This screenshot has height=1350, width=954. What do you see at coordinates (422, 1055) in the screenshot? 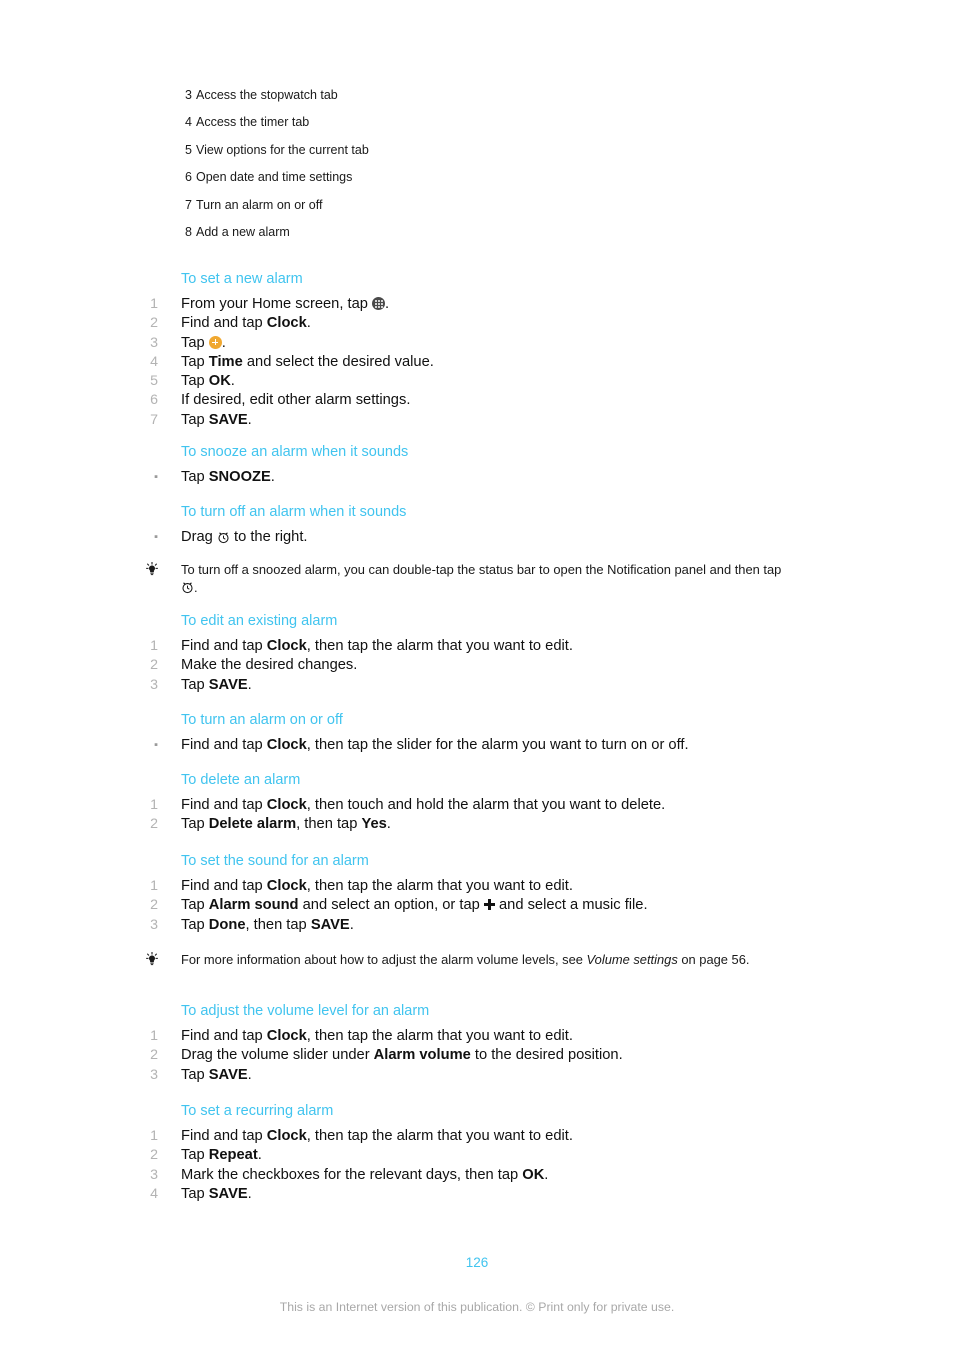
I see `ui-label-alarm-volume: Alarm volume` at bounding box center [422, 1055].